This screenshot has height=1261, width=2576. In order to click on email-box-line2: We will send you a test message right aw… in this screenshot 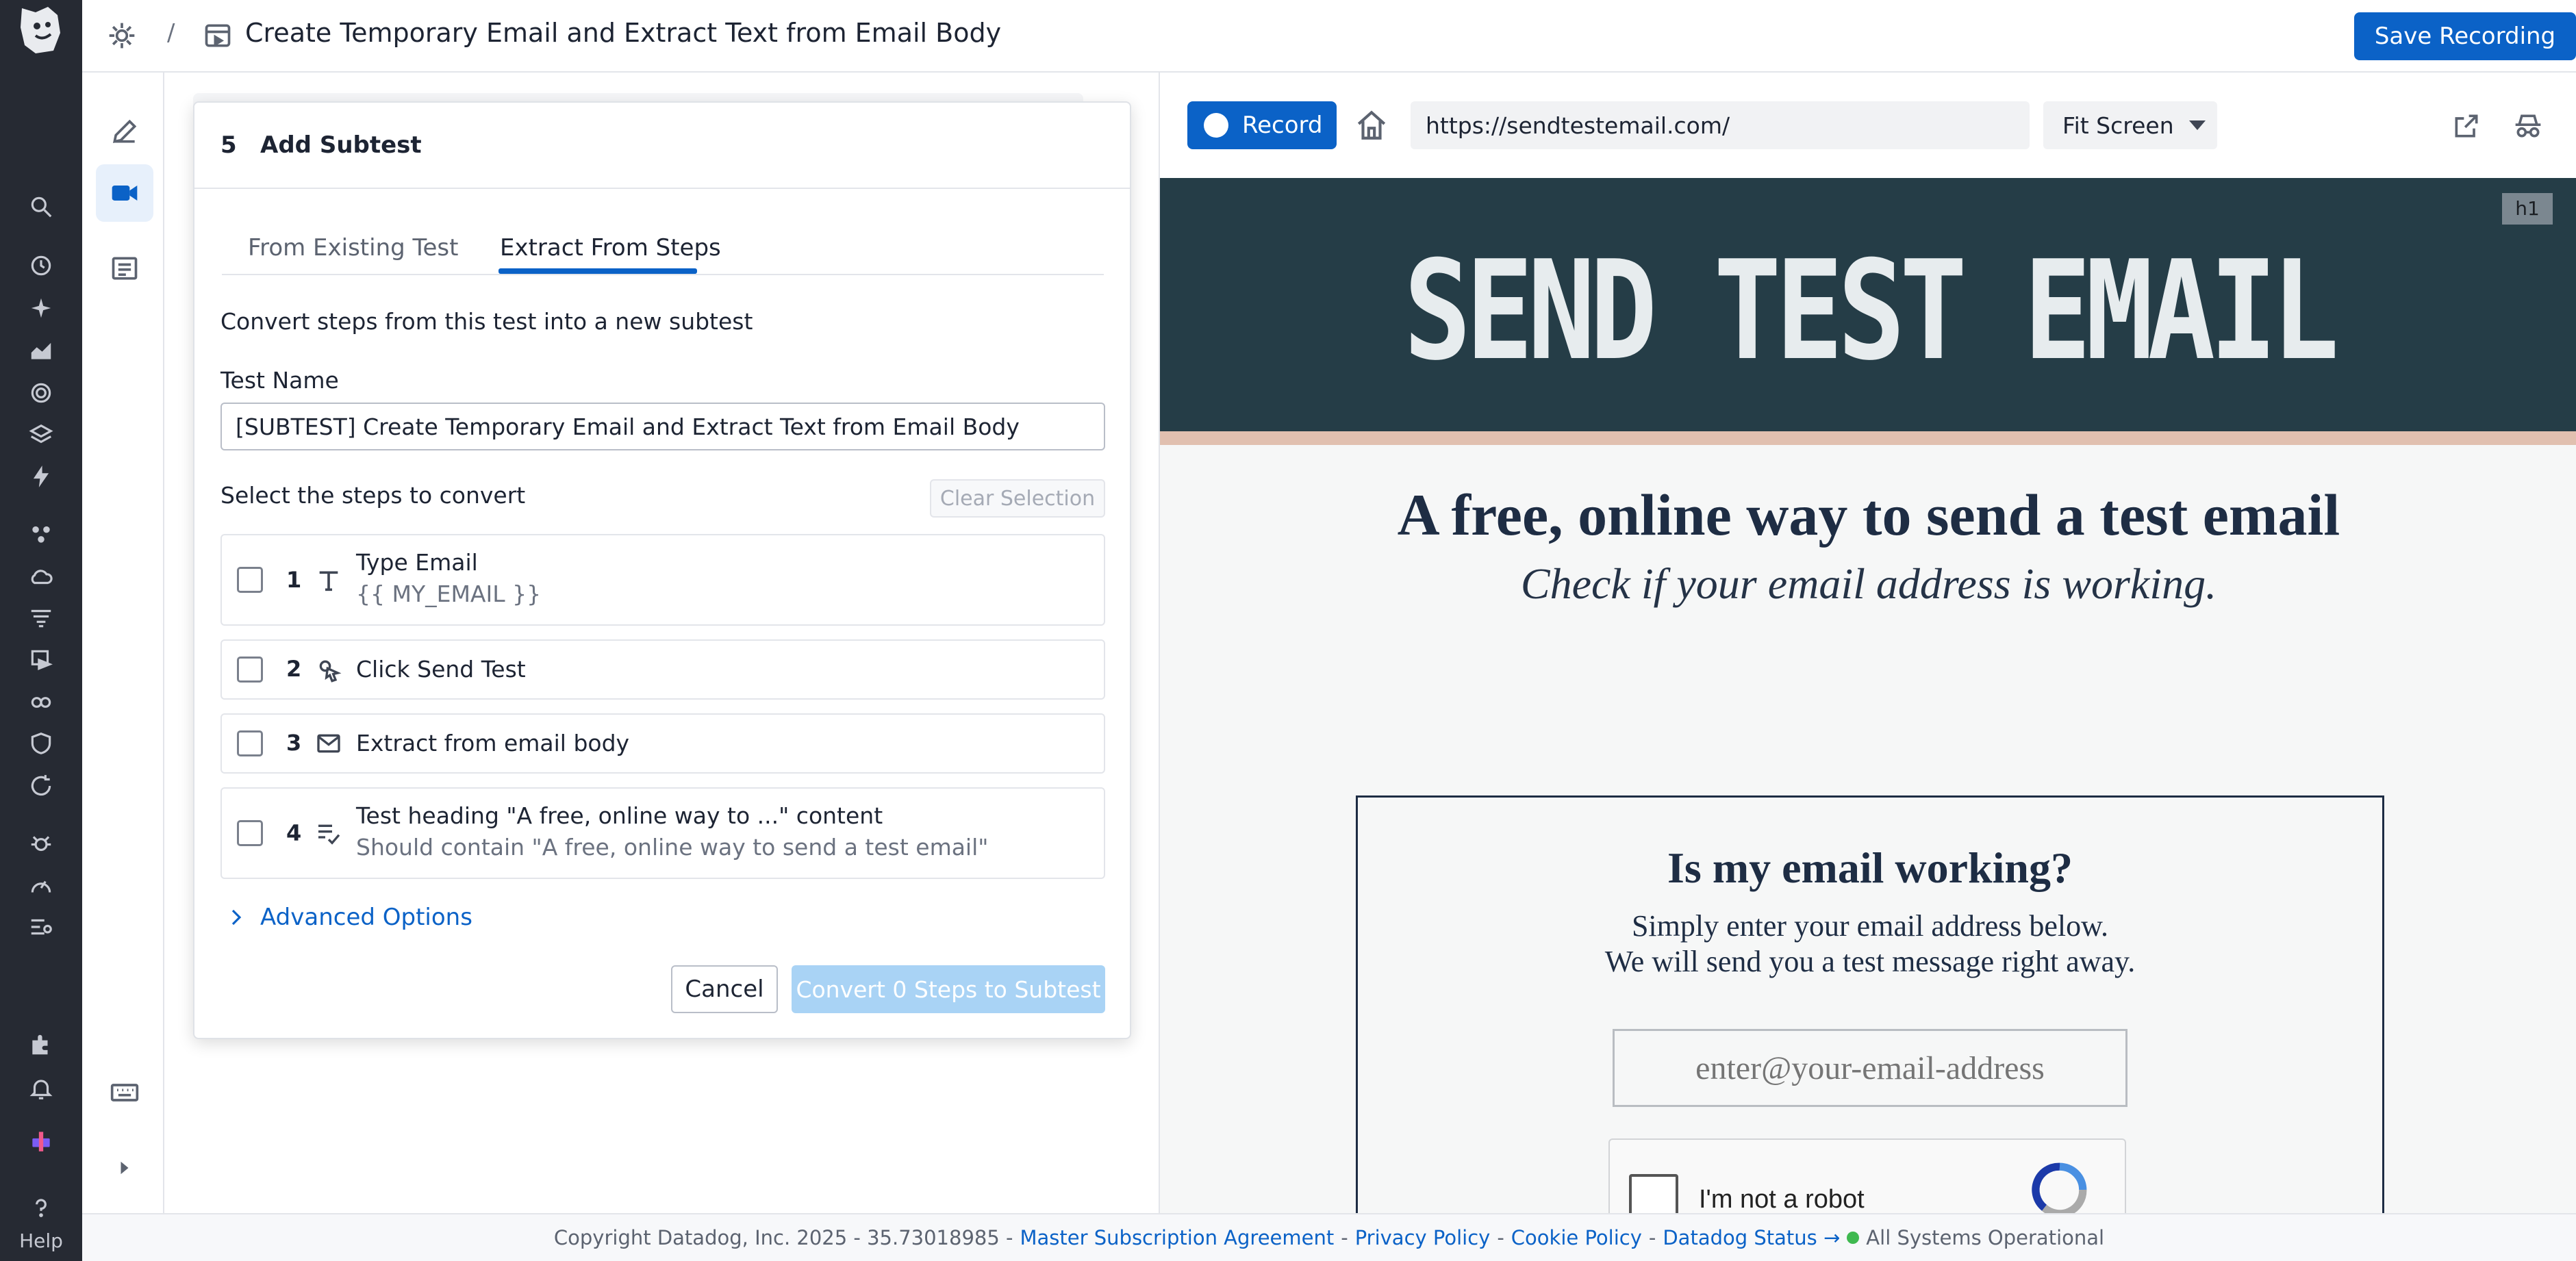, I will do `click(1870, 961)`.